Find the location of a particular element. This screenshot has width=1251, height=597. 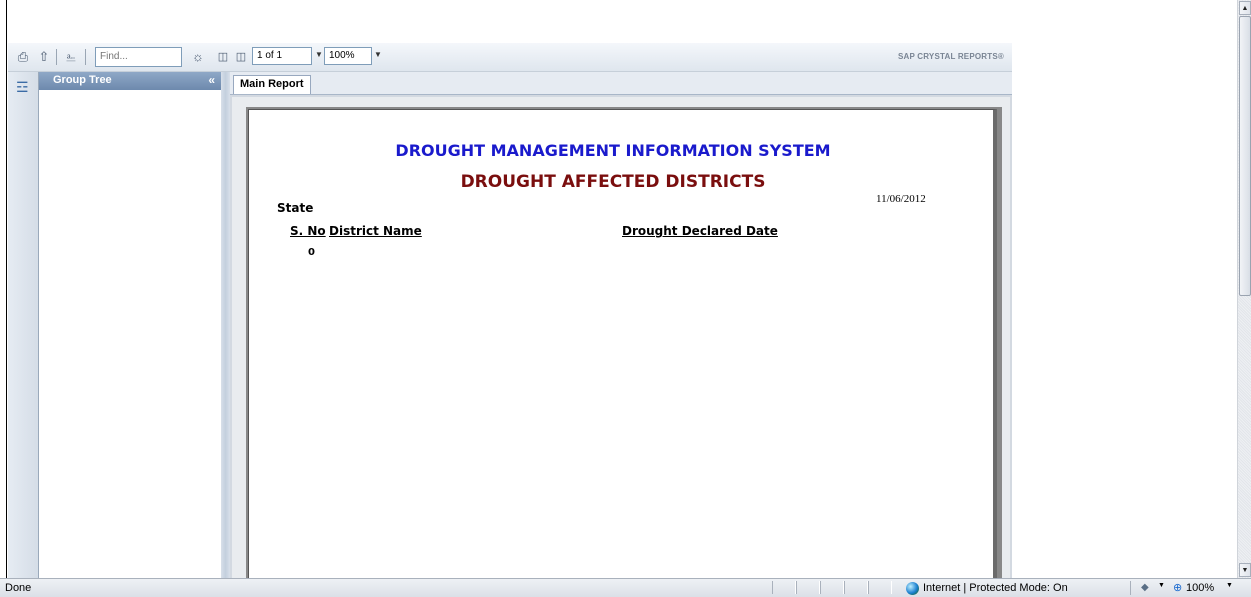

status-text: Done is located at coordinates (18, 588).